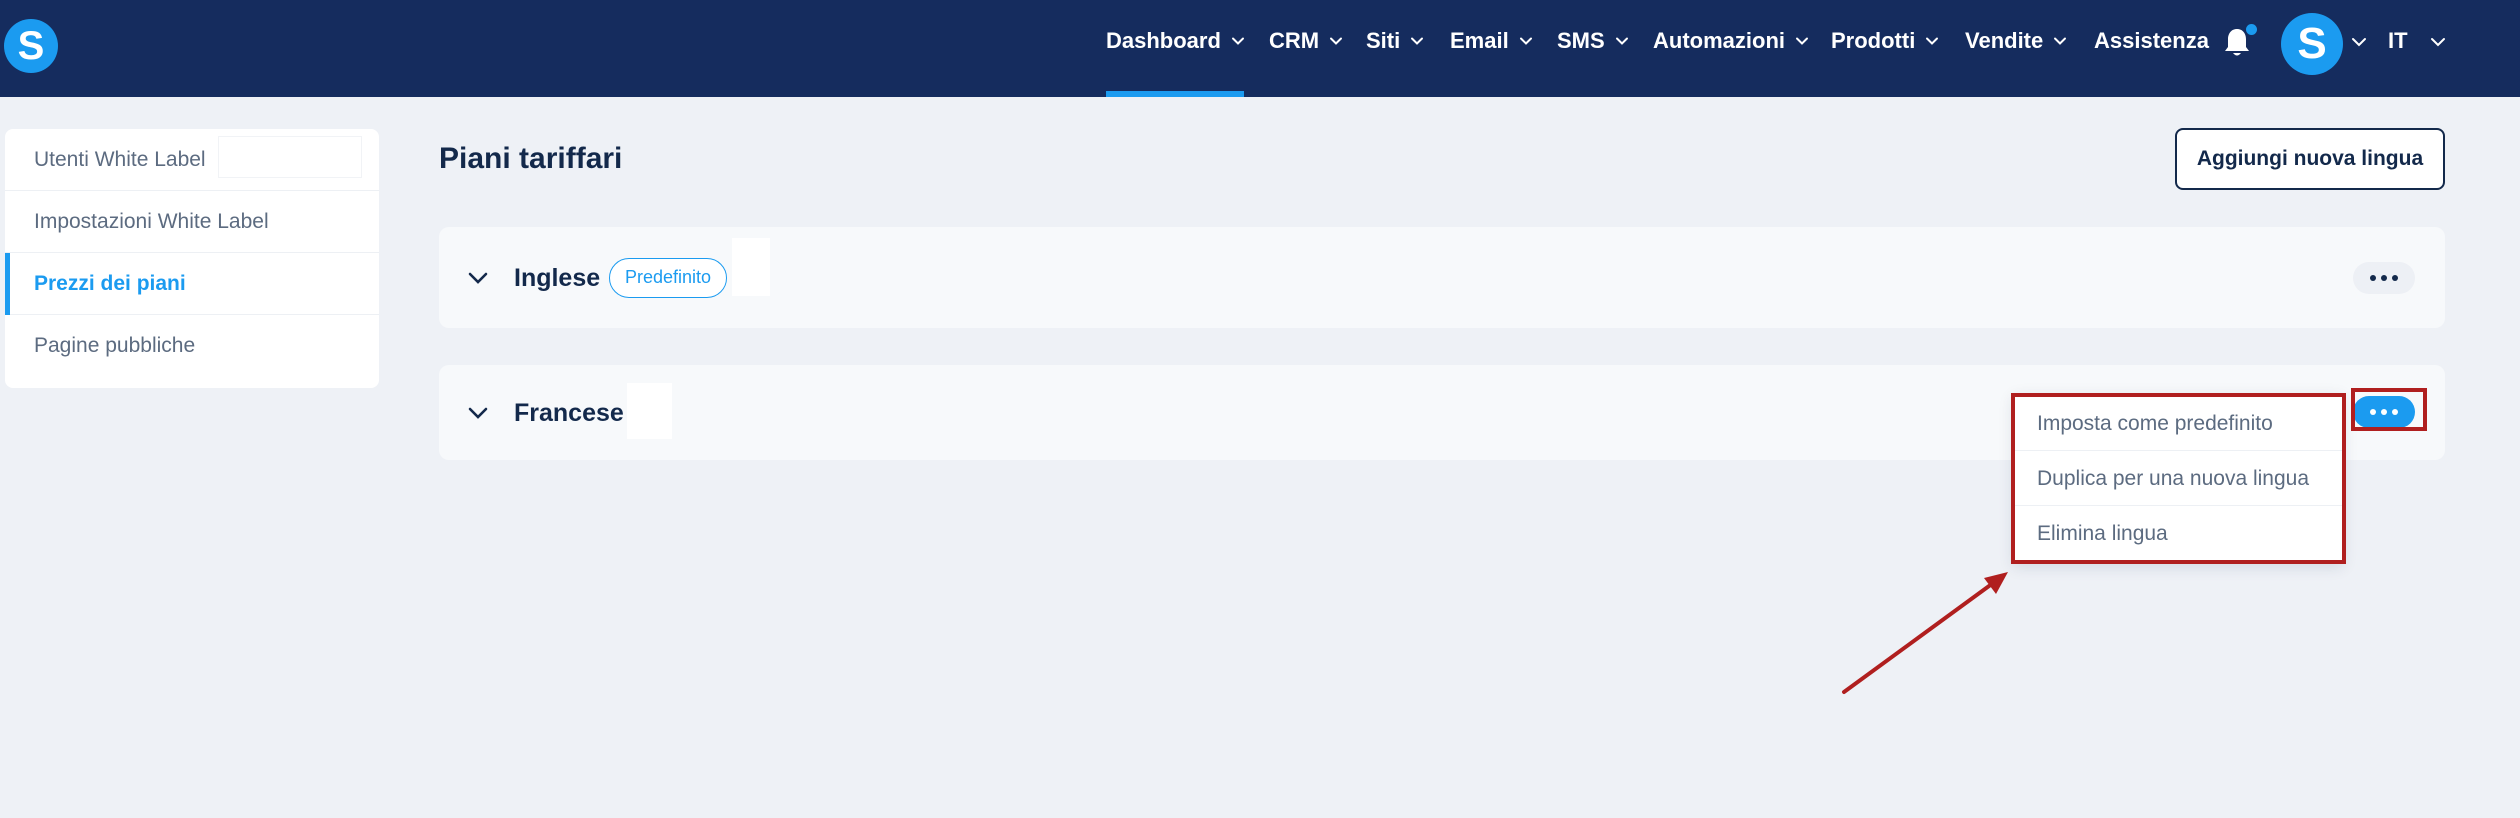 This screenshot has width=2520, height=818. Describe the element at coordinates (192, 222) in the screenshot. I see `sidebar-item-impostazioni-white-label: Impostazioni White Label` at that location.